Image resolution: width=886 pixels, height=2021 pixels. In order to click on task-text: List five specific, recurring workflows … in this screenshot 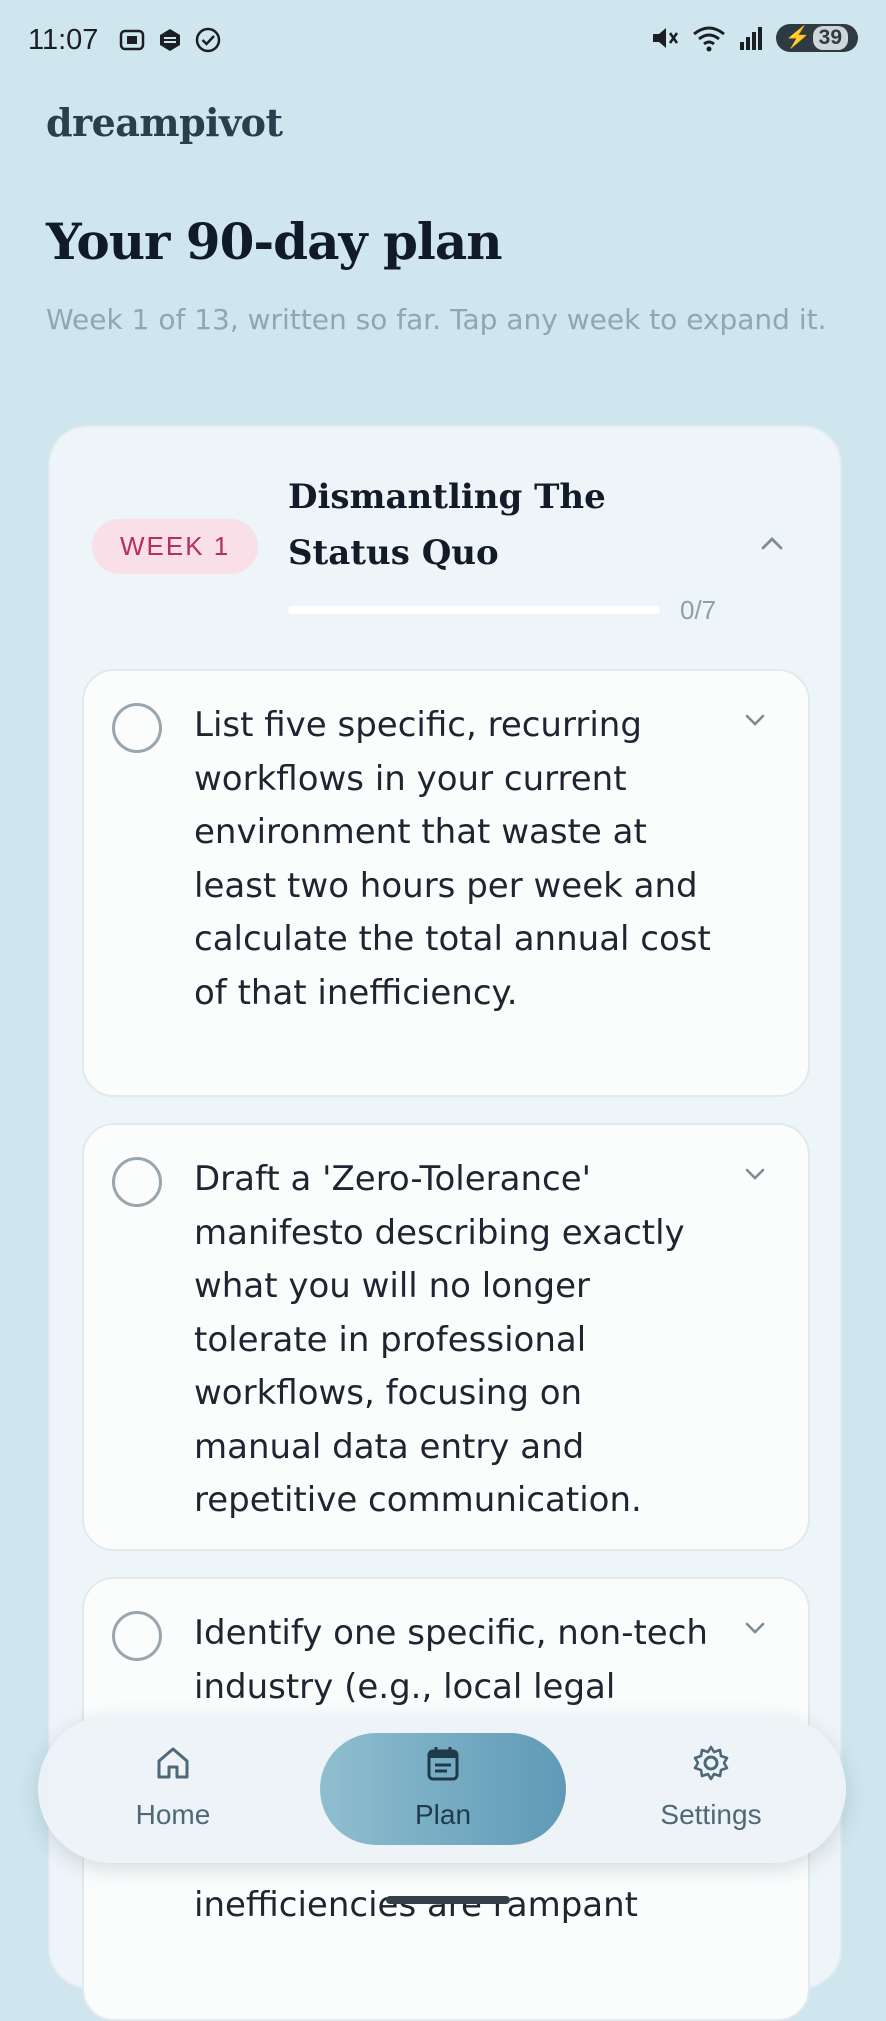, I will do `click(452, 859)`.